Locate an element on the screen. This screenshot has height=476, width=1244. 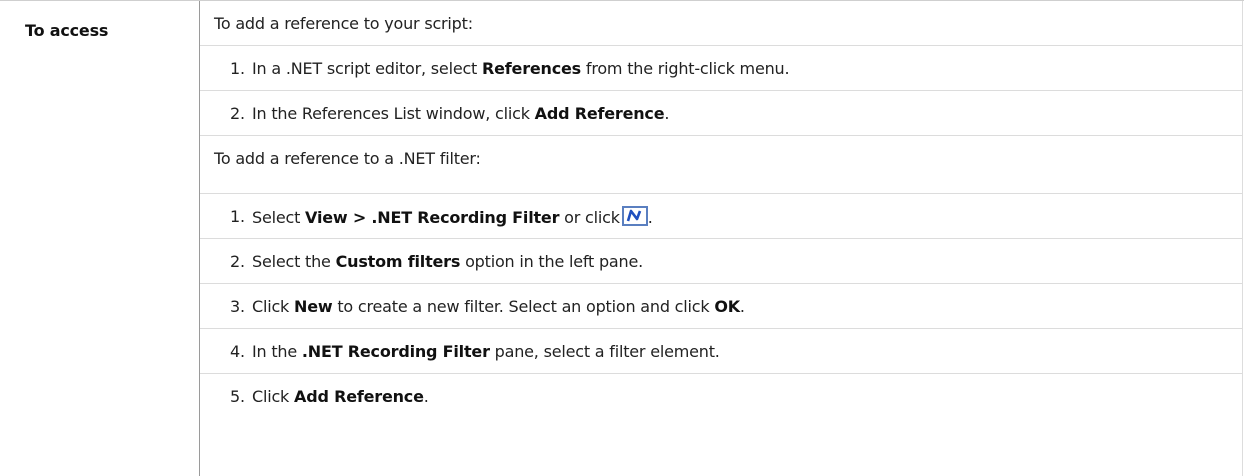
script-intro: To add a reference to your script: is located at coordinates (343, 23).